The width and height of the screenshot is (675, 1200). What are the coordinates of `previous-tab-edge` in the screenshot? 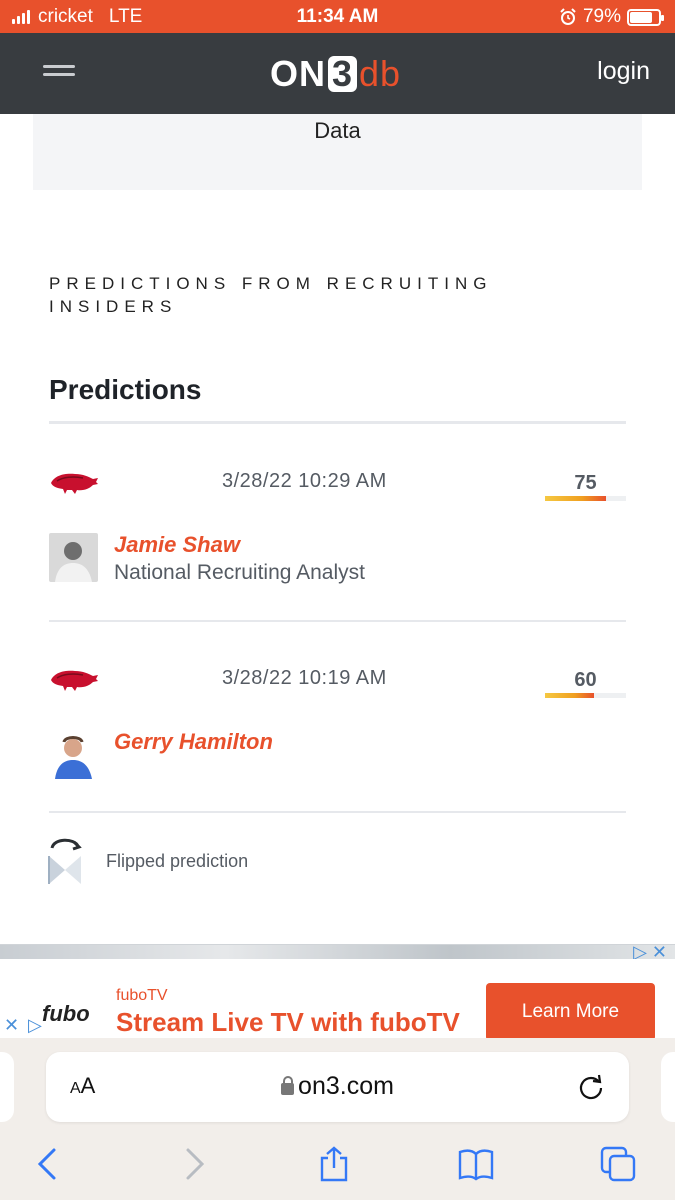 It's located at (7, 1087).